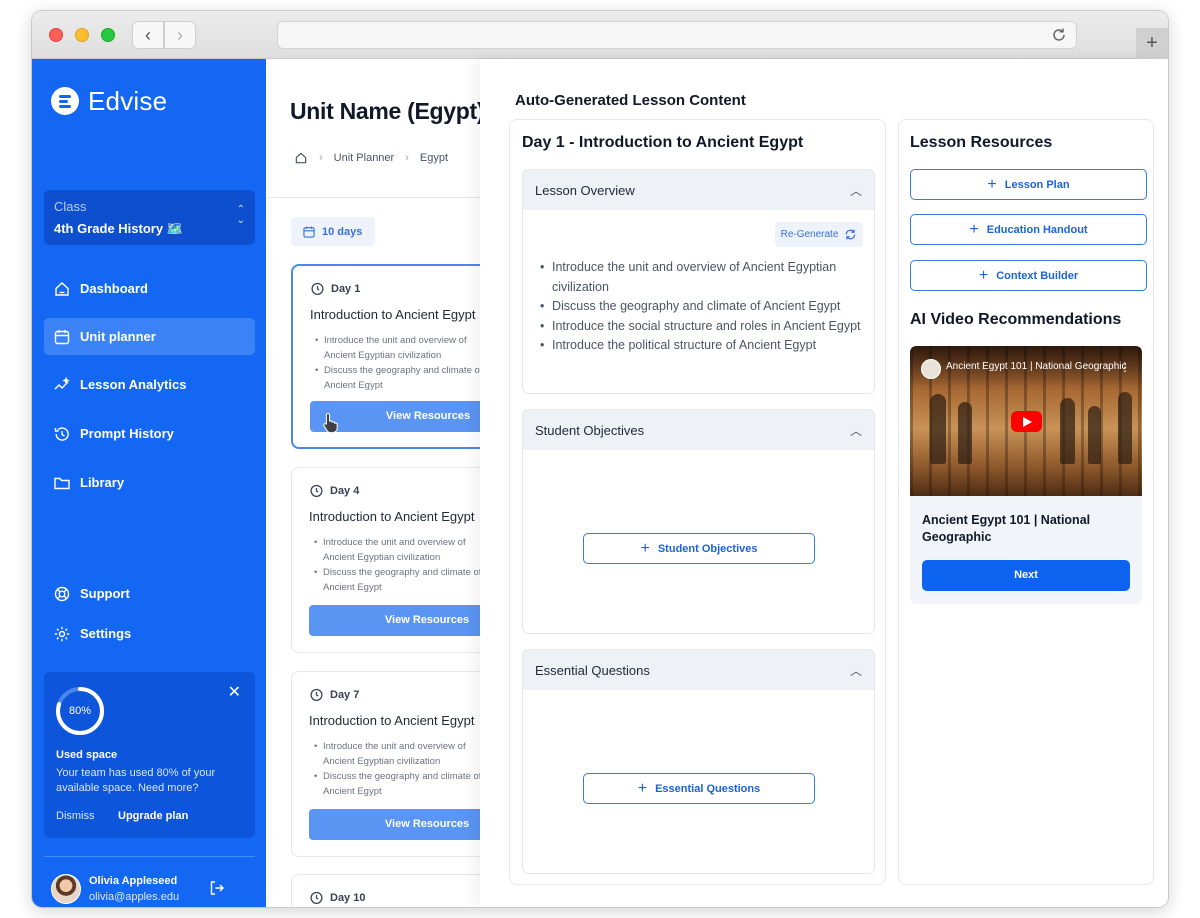  I want to click on sidebar-item-library: Library, so click(149, 482).